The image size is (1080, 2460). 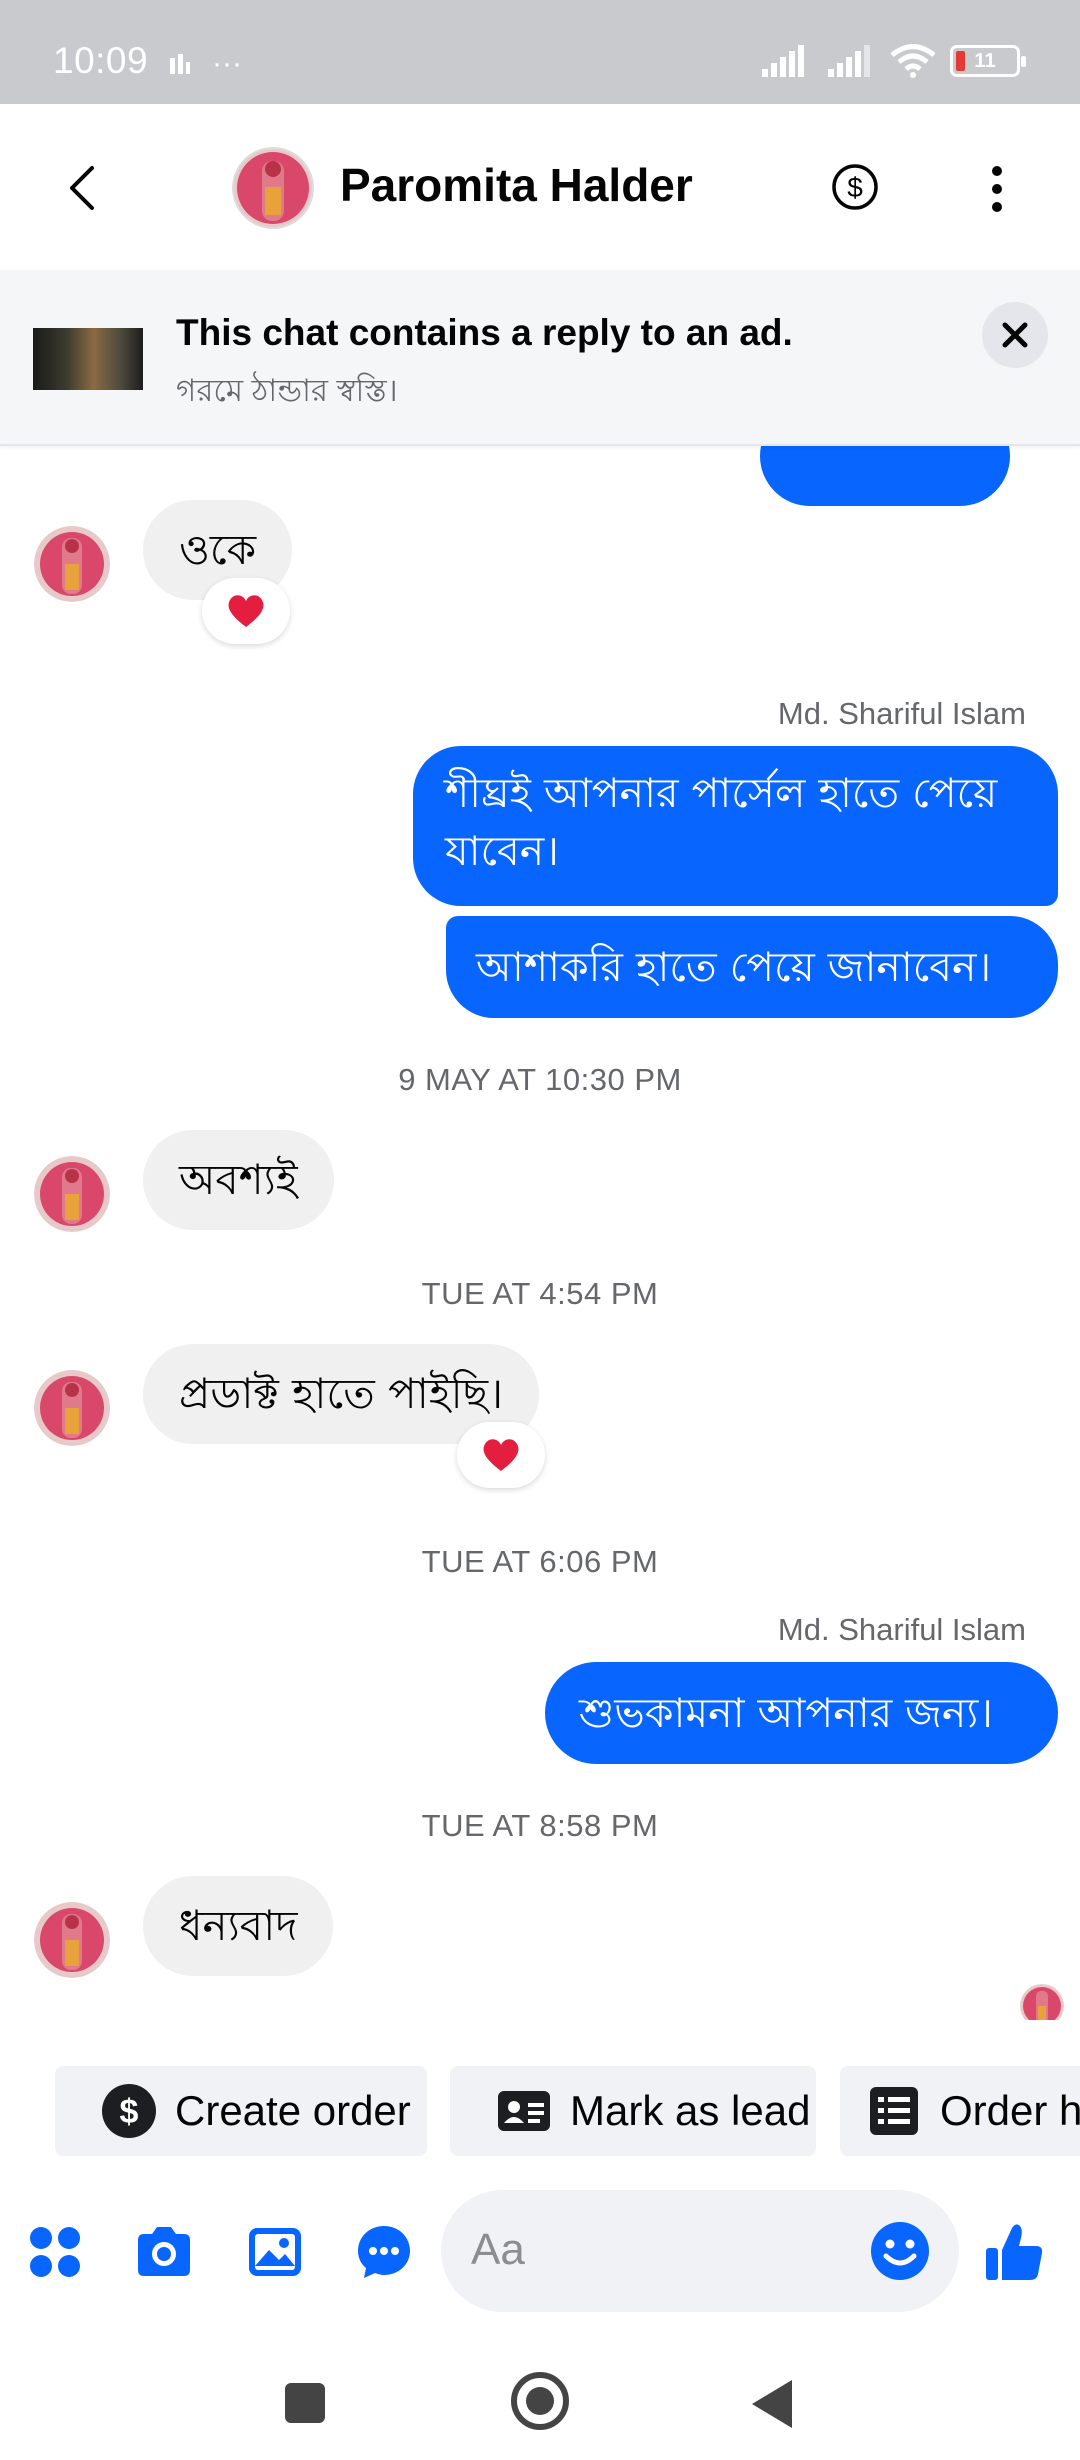 I want to click on outgoing-message-partial, so click(x=885, y=476).